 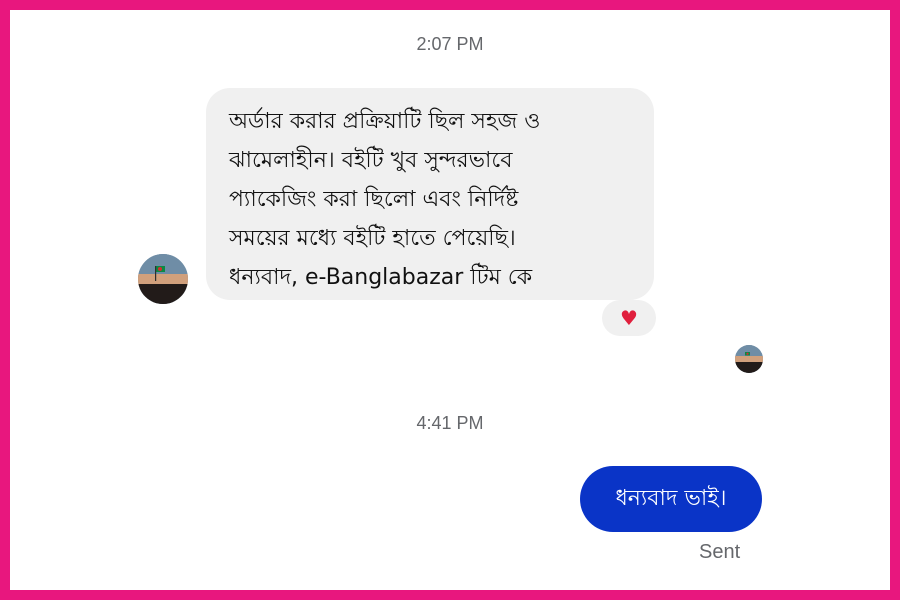 What do you see at coordinates (385, 121) in the screenshot?
I see `message-line-1: অর্ডার করার প্রক্রিয়াটি ছিল সহজ ও` at bounding box center [385, 121].